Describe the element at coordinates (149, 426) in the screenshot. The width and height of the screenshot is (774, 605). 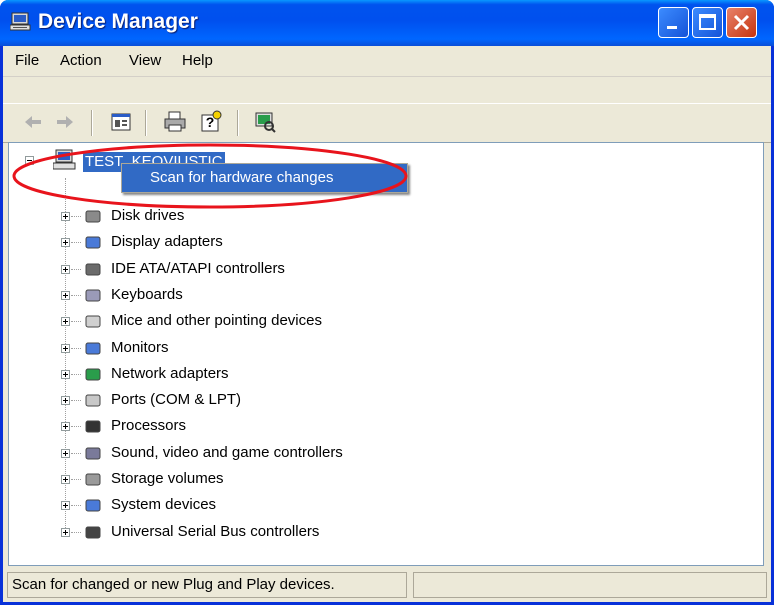
I see `tree-node-label: Processors` at that location.